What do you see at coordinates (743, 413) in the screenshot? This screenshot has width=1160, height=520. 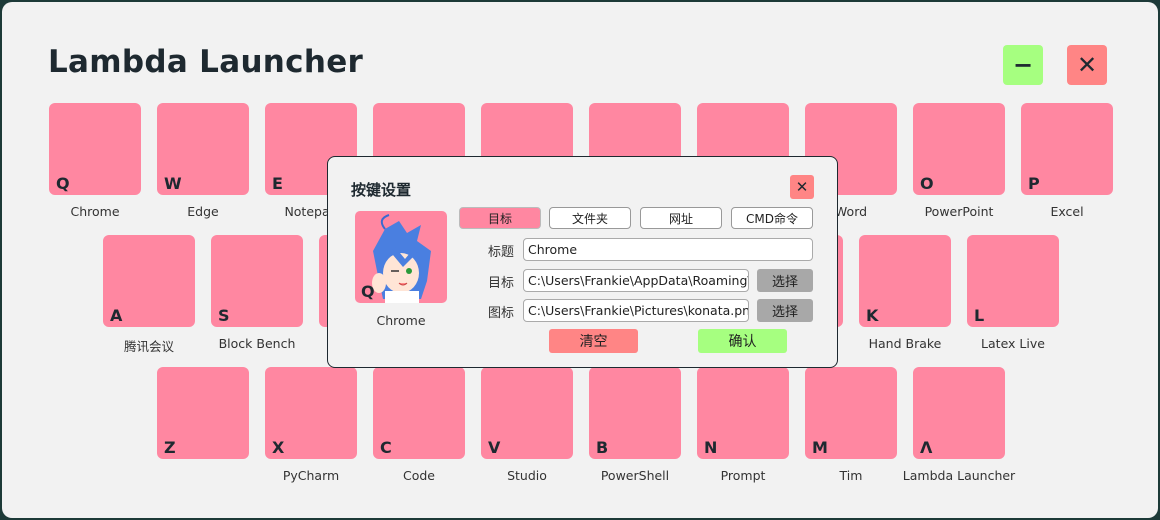 I see `key-button: N` at bounding box center [743, 413].